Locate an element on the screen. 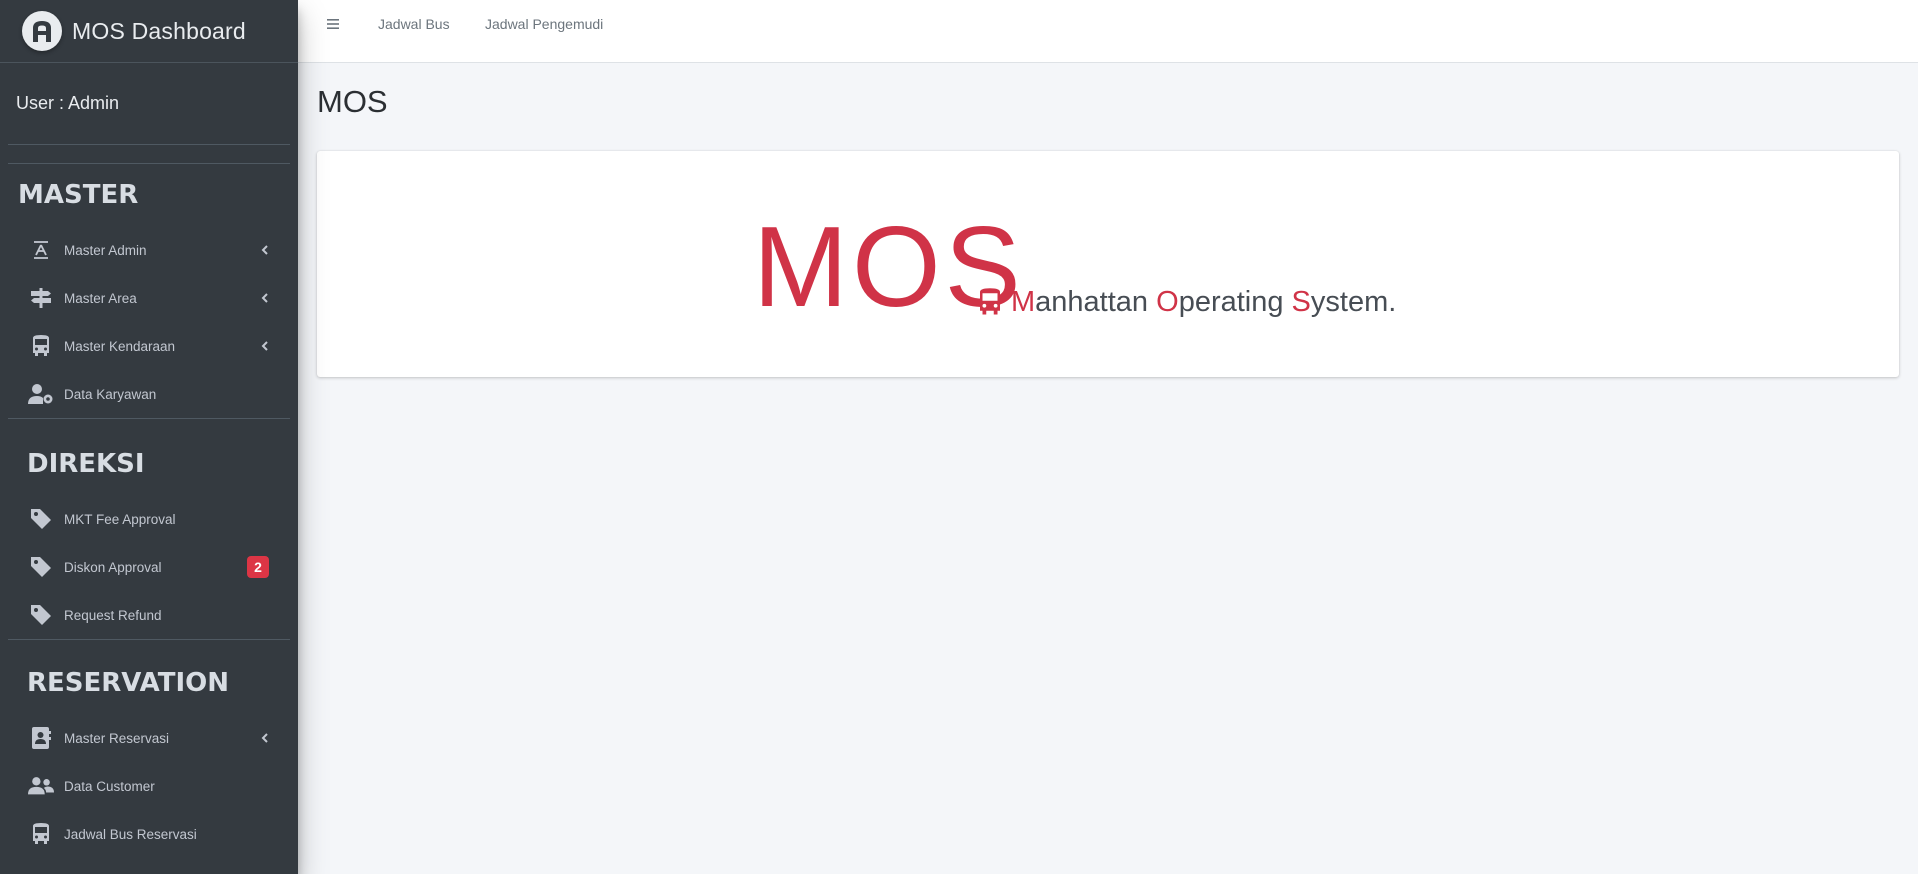  brand-title: MOS Dashboard is located at coordinates (159, 30).